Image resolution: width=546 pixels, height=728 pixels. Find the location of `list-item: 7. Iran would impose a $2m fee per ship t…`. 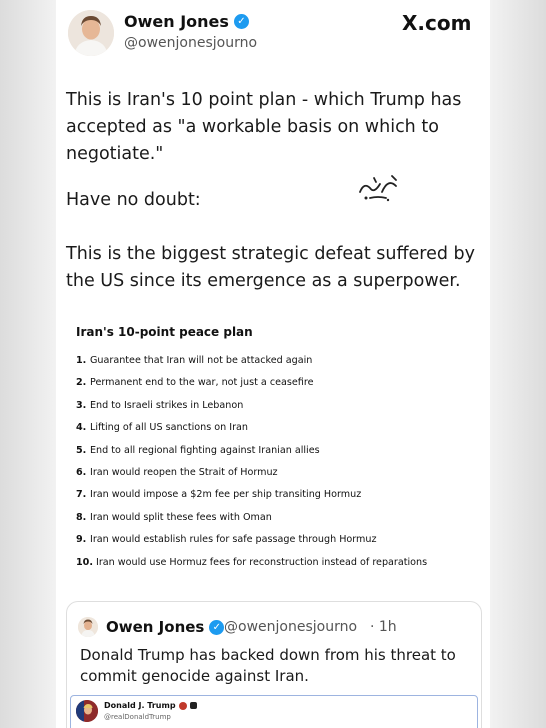

list-item: 7. Iran would impose a $2m fee per ship t… is located at coordinates (251, 495).